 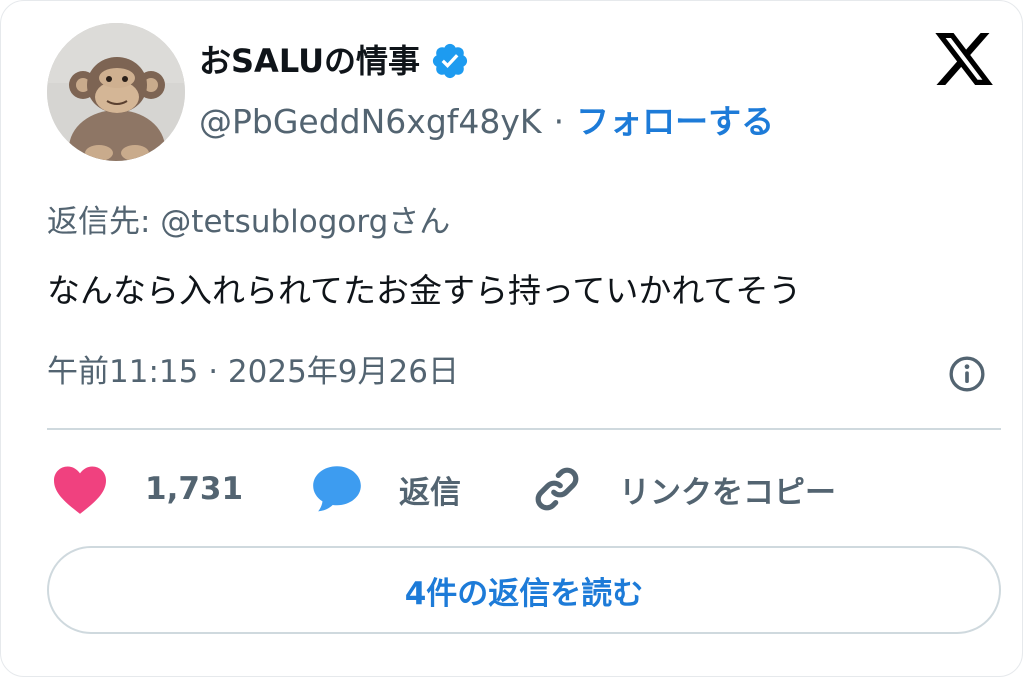 I want to click on tweet-text: なんなら入れられてたお金すら持っていかれてそう, so click(x=424, y=290).